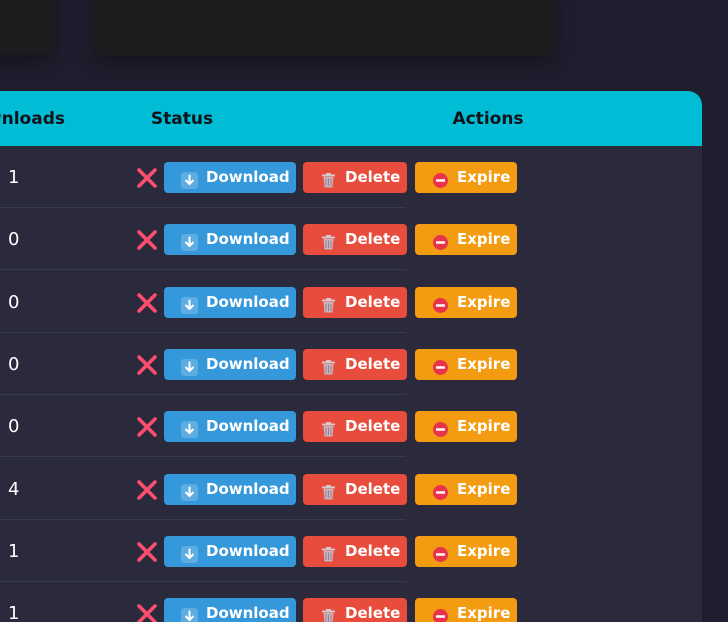 The width and height of the screenshot is (728, 622). Describe the element at coordinates (32, 118) in the screenshot. I see `column-header-downloads: wnloads` at that location.